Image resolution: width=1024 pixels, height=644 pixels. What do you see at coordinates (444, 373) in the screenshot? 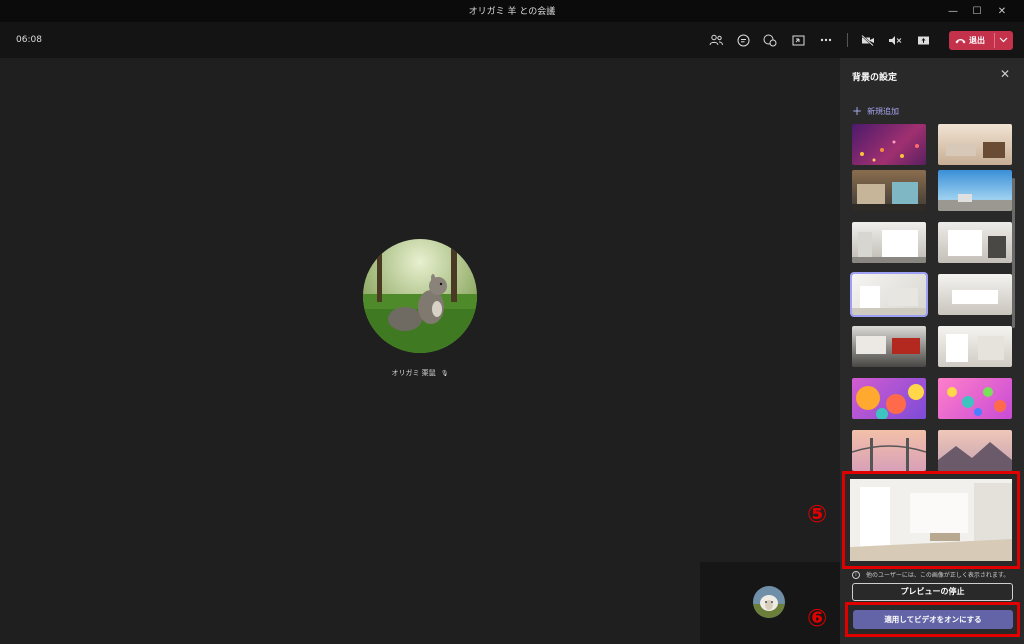
I see `muted-mic-icon: 🎙` at bounding box center [444, 373].